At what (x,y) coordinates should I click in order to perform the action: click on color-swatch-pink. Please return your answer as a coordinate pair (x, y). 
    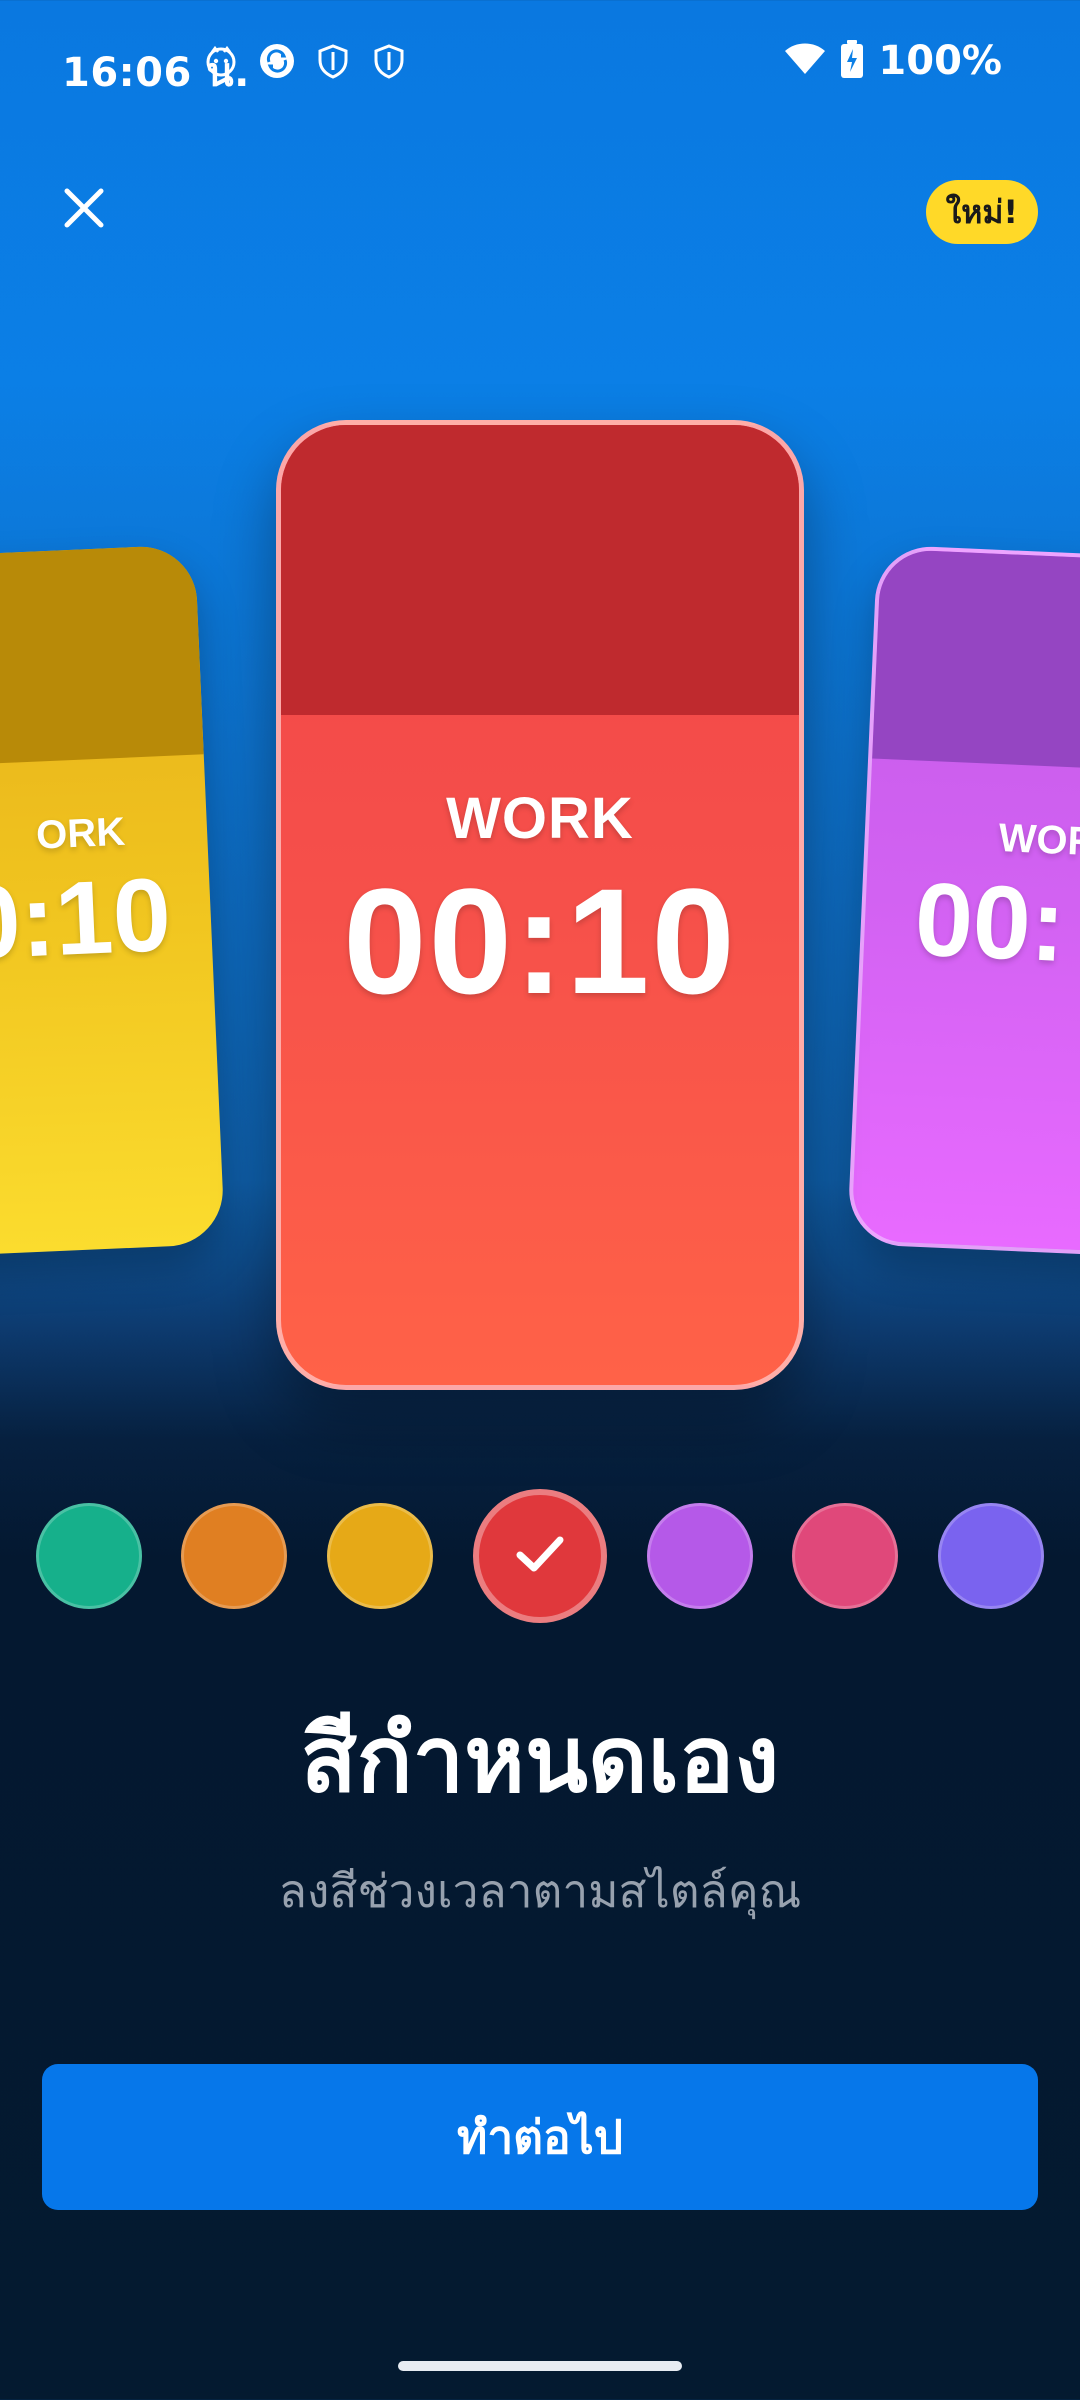
    Looking at the image, I should click on (845, 1556).